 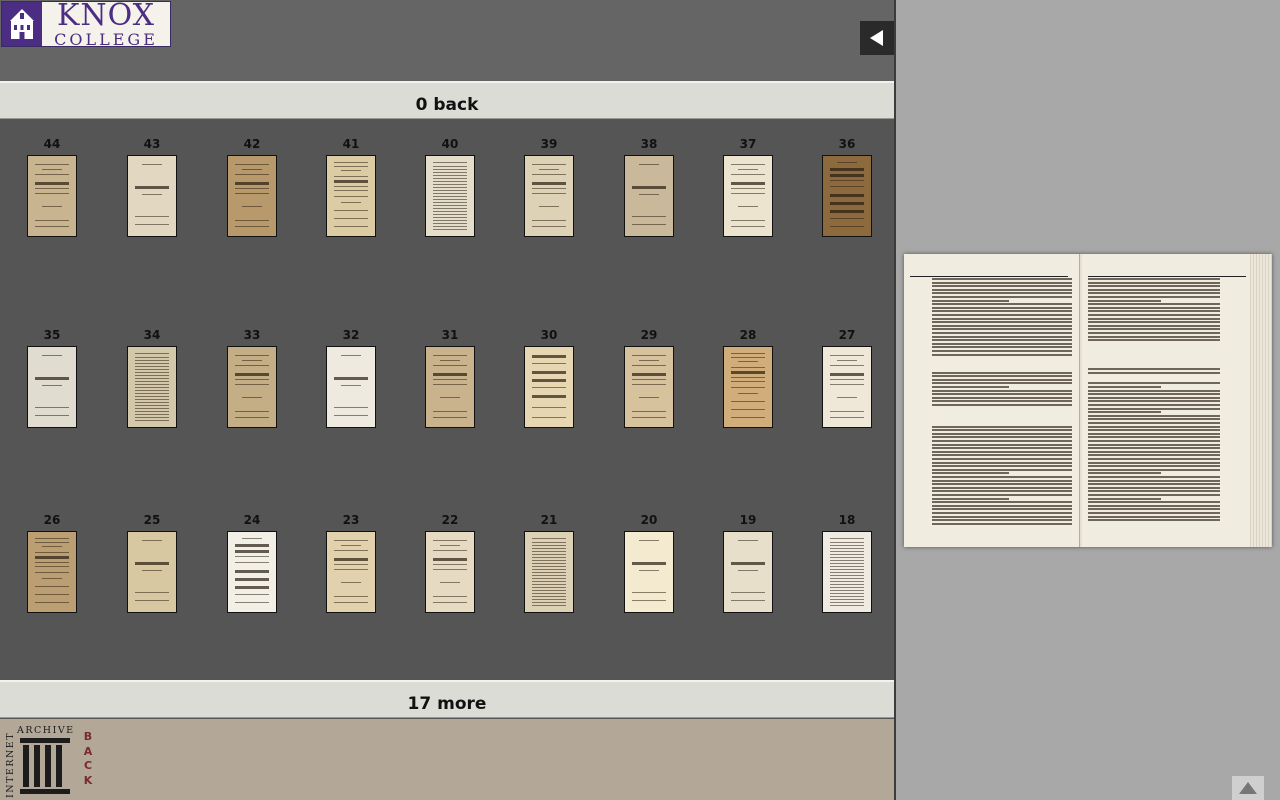 I want to click on thumbnail-item: 28, so click(x=748, y=378).